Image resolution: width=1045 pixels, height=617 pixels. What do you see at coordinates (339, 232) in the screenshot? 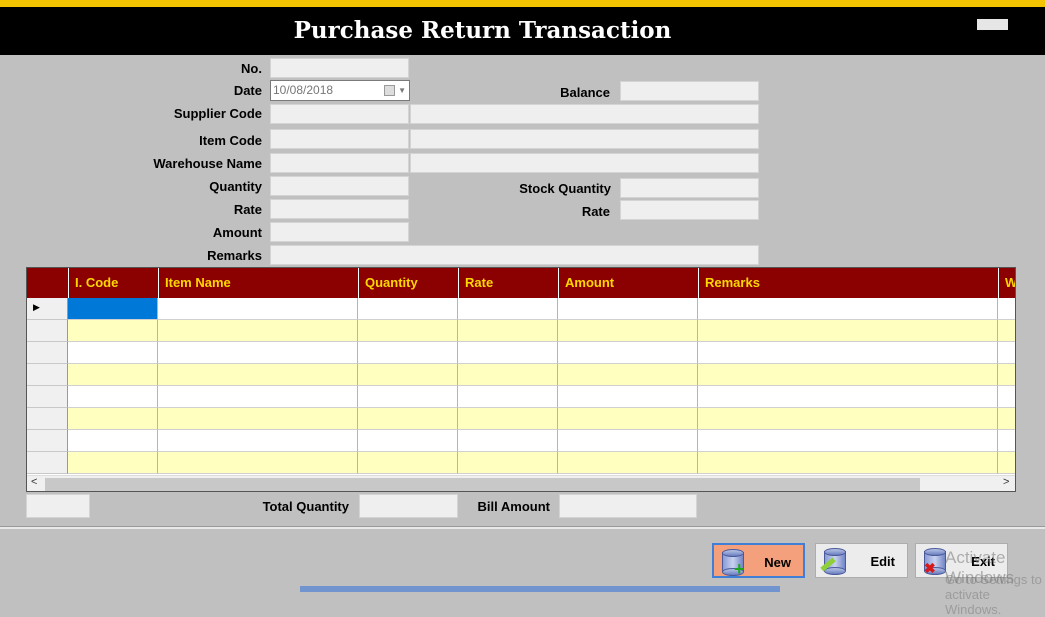
I see `amount-field` at bounding box center [339, 232].